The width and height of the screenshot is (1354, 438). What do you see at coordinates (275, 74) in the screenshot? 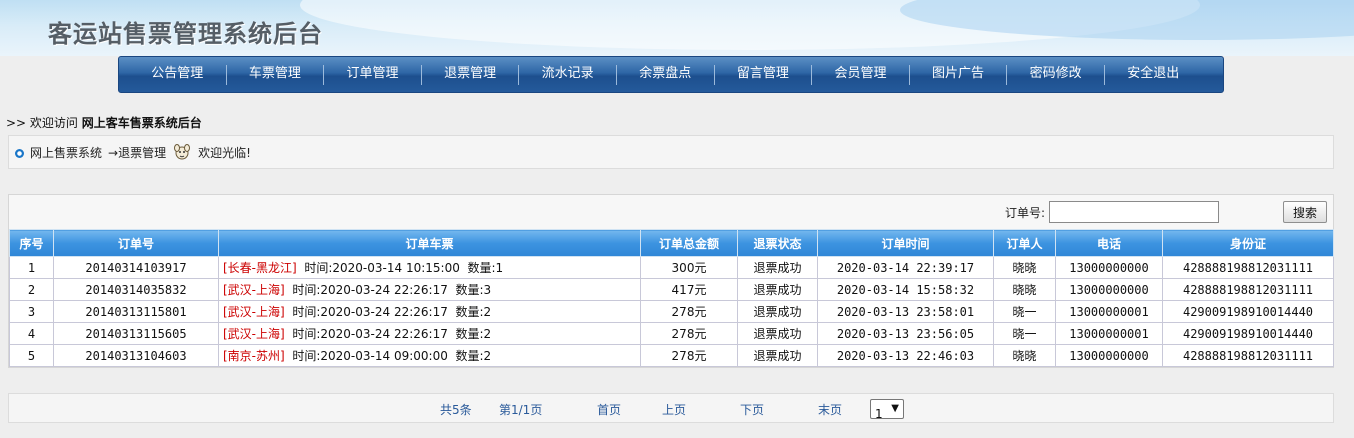
I see `nav-item-tickets: 车票管理` at bounding box center [275, 74].